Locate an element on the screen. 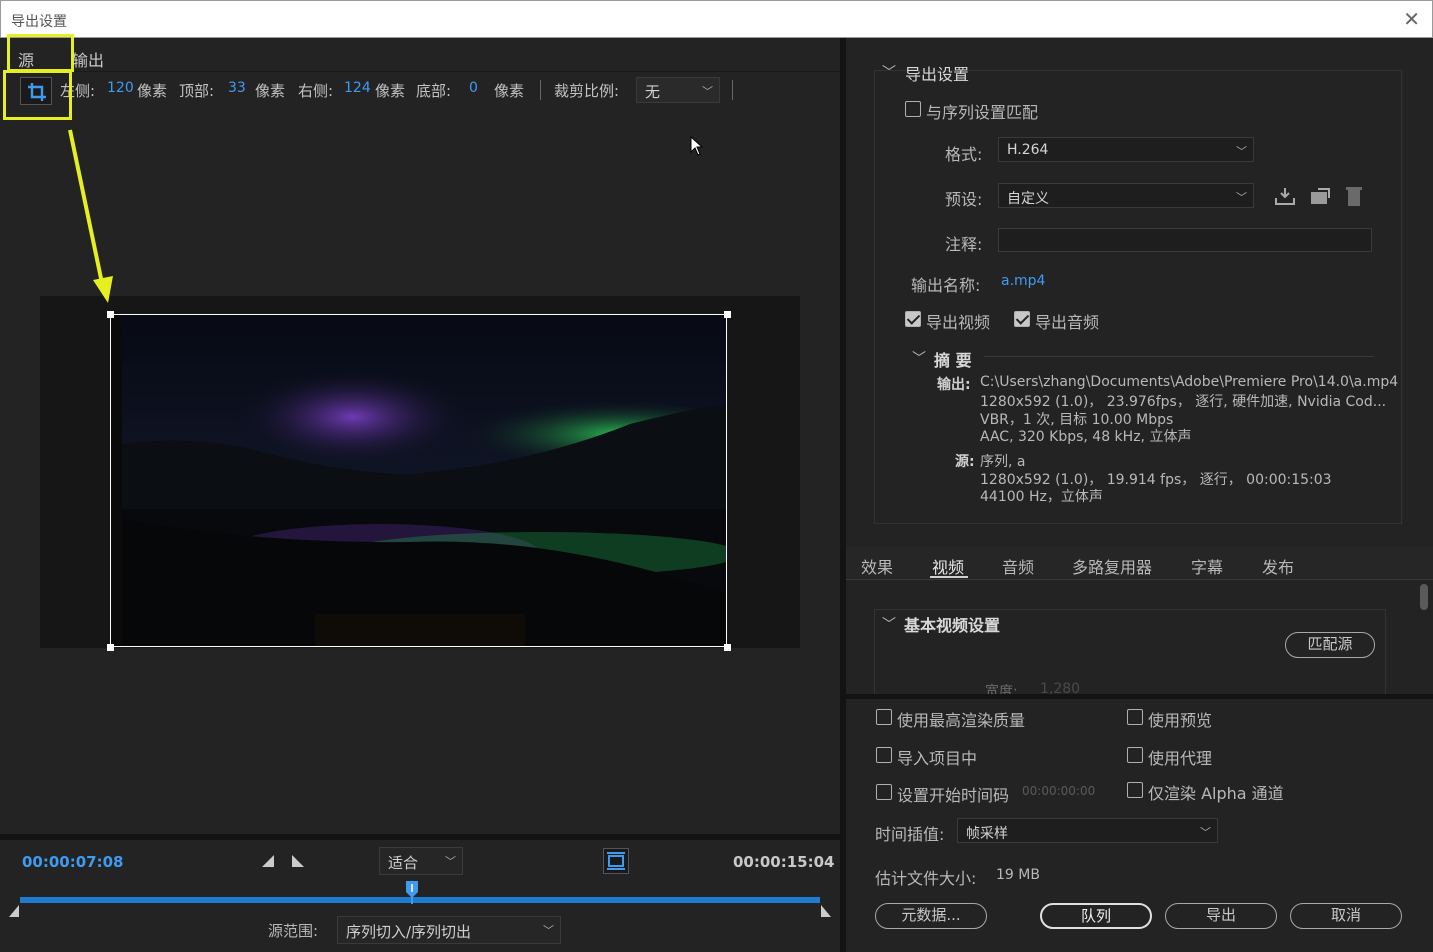  alpha-only-checkbox is located at coordinates (1135, 790).